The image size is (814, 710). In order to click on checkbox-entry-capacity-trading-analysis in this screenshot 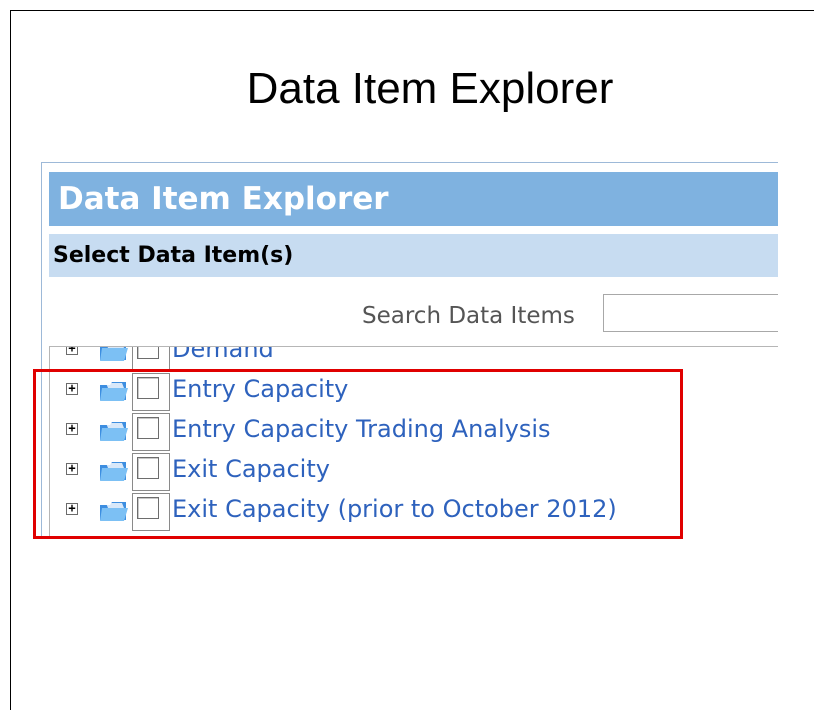, I will do `click(151, 432)`.